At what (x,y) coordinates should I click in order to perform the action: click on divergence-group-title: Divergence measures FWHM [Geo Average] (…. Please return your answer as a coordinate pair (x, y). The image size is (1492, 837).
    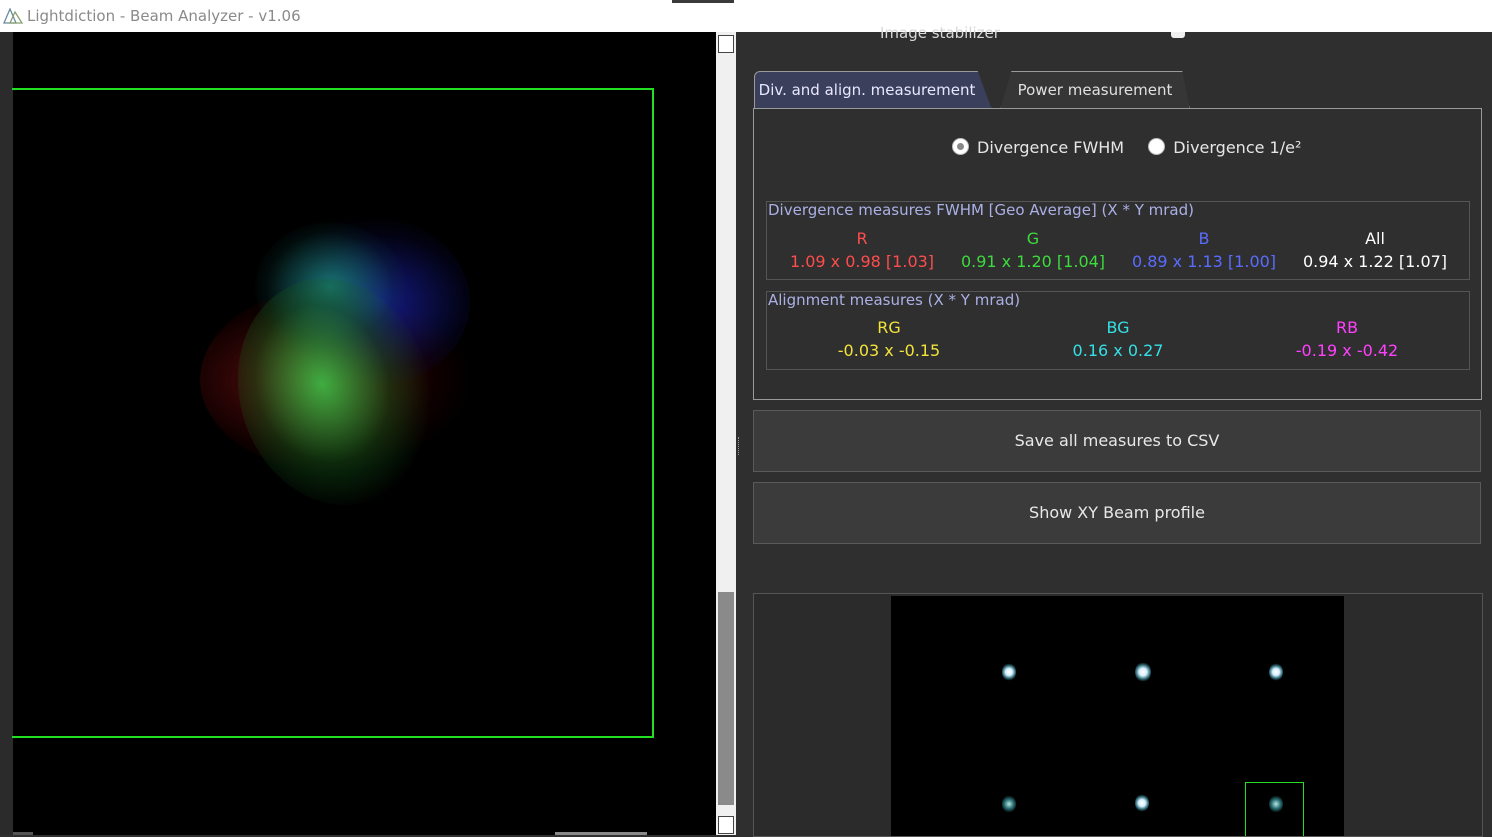
    Looking at the image, I should click on (981, 210).